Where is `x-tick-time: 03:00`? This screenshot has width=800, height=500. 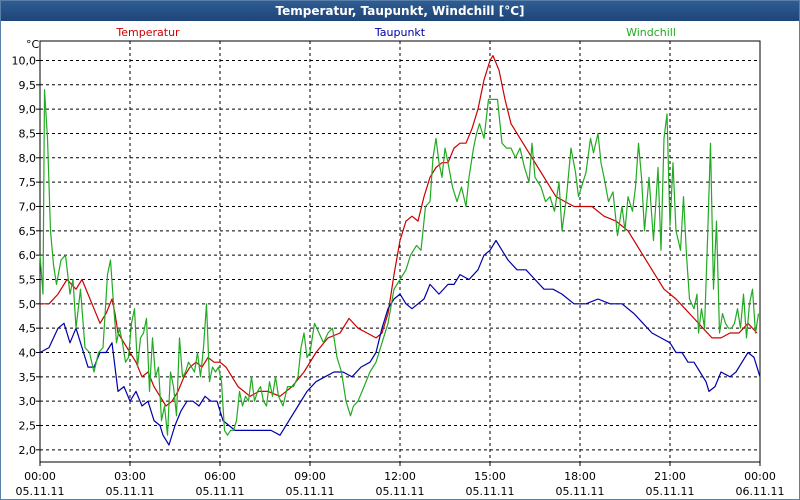
x-tick-time: 03:00 is located at coordinates (130, 476).